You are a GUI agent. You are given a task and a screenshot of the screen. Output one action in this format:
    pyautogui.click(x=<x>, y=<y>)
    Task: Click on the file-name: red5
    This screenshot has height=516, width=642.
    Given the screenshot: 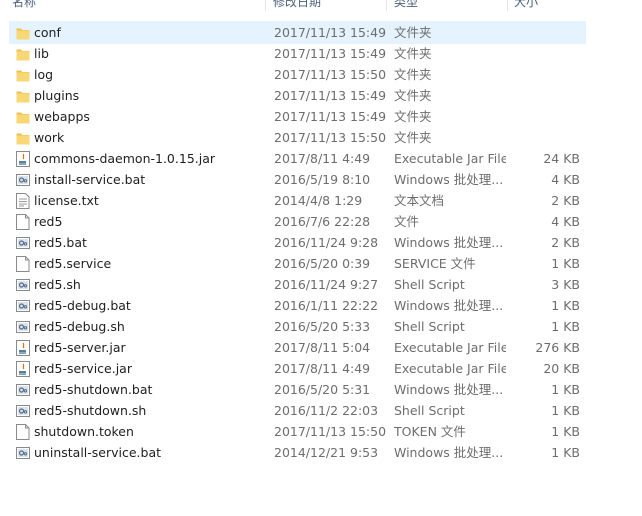 What is the action you would take?
    pyautogui.click(x=48, y=221)
    